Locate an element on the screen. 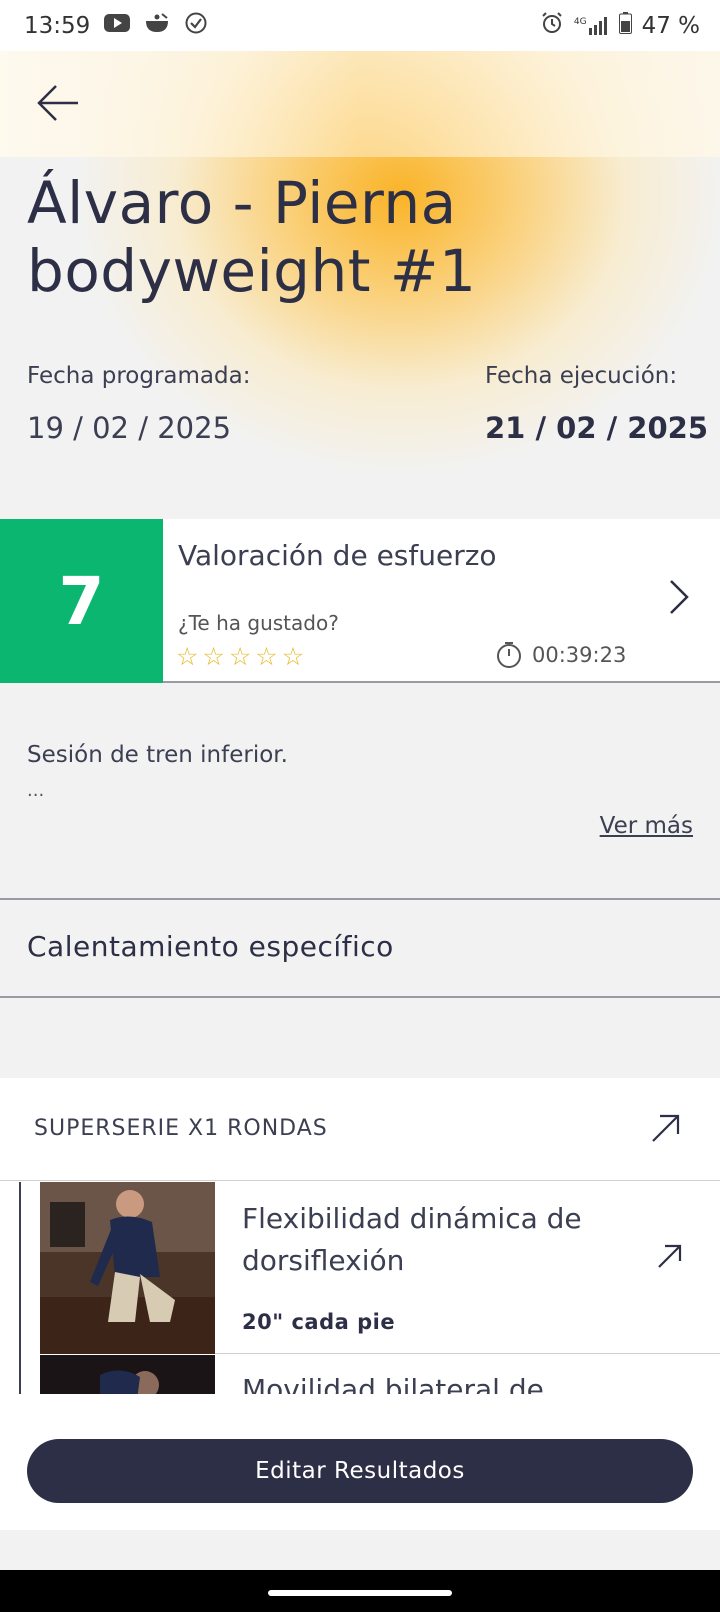 The height and width of the screenshot is (1612, 720). home-indicator is located at coordinates (360, 1593).